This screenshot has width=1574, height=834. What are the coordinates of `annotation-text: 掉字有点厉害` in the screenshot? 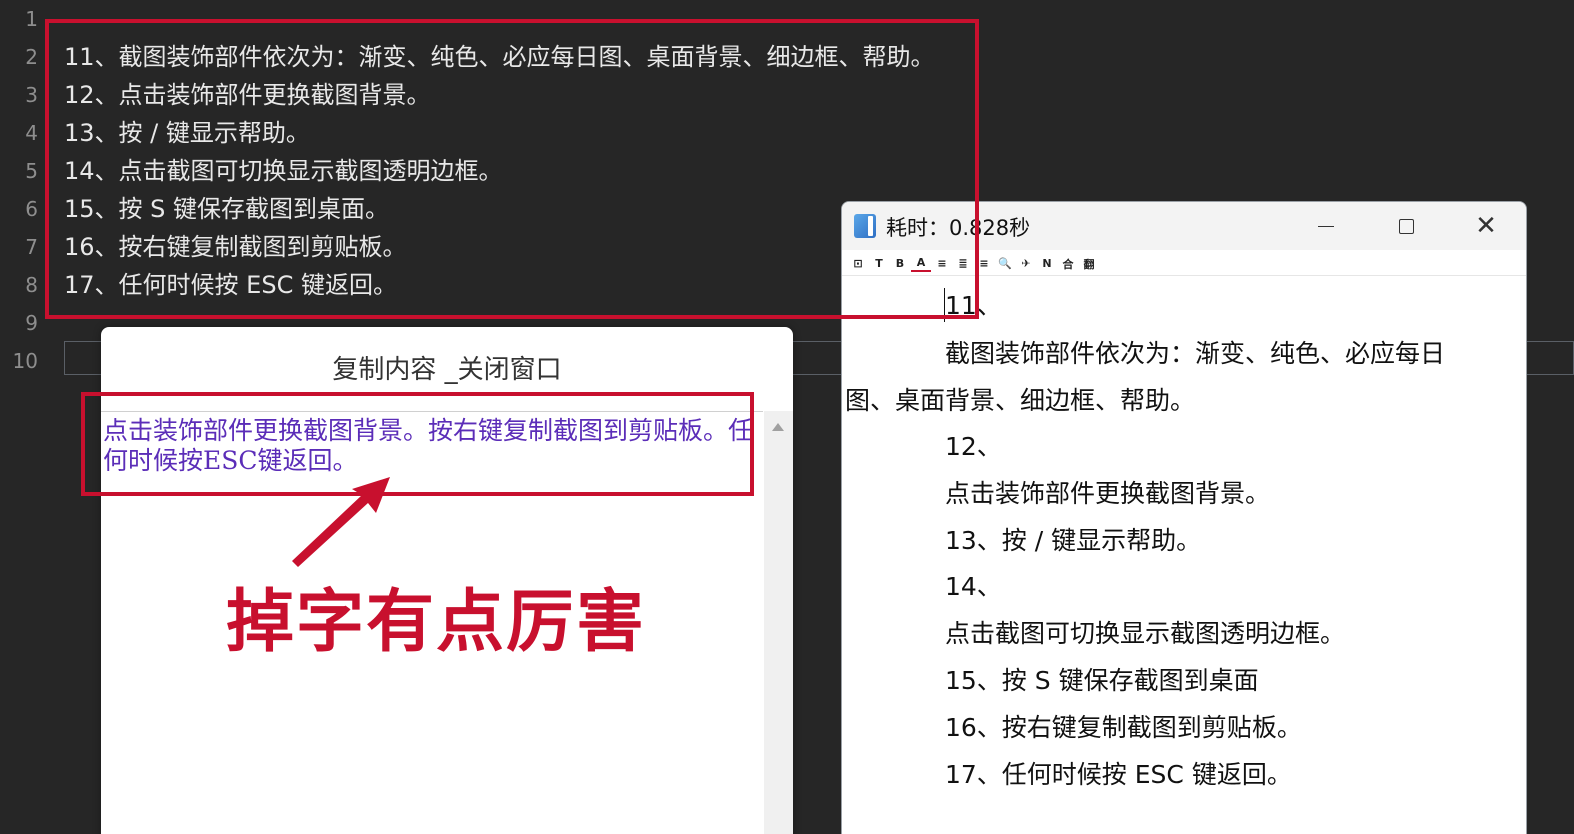 It's located at (436, 622).